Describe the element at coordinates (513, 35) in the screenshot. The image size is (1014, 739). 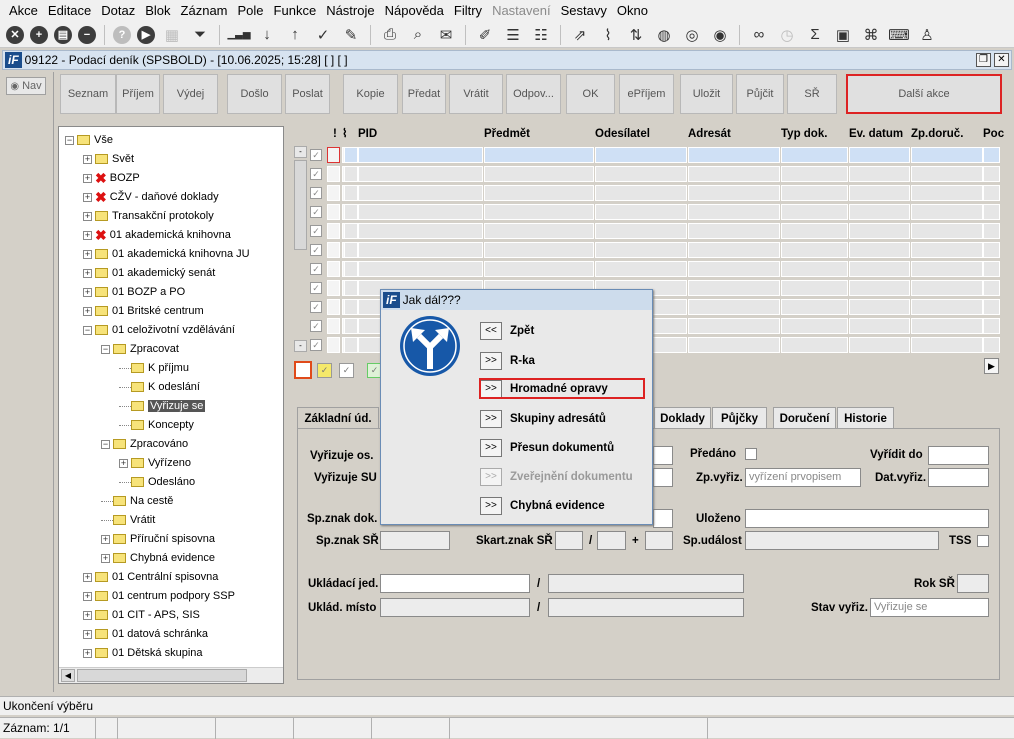
I see `list-icon: ☰` at that location.